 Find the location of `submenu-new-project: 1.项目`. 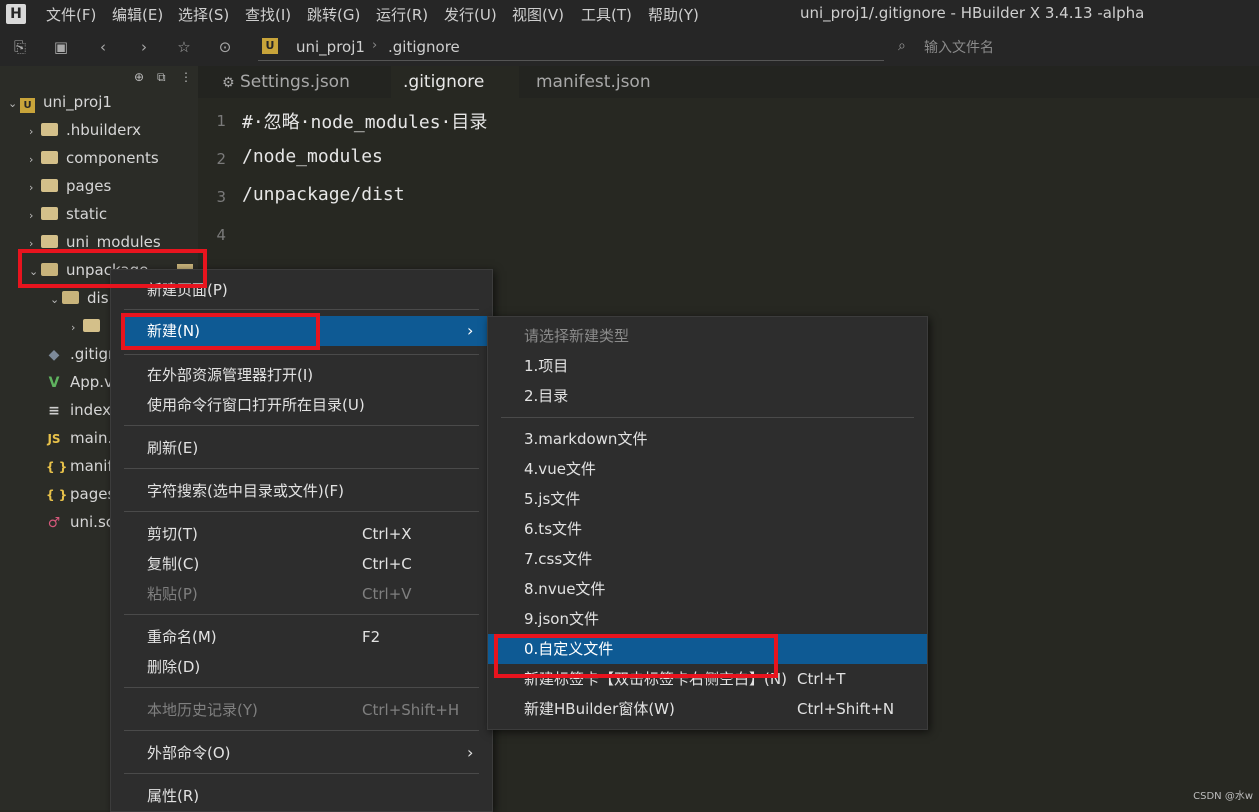

submenu-new-project: 1.项目 is located at coordinates (707, 366).